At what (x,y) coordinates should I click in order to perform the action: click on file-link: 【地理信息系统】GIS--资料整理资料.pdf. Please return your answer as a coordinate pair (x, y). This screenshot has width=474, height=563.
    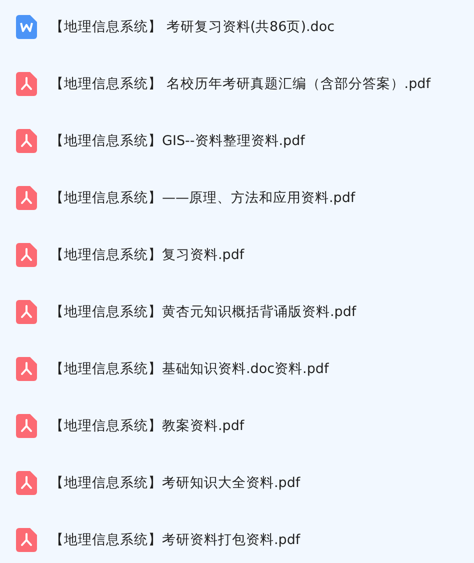
    Looking at the image, I should click on (177, 141).